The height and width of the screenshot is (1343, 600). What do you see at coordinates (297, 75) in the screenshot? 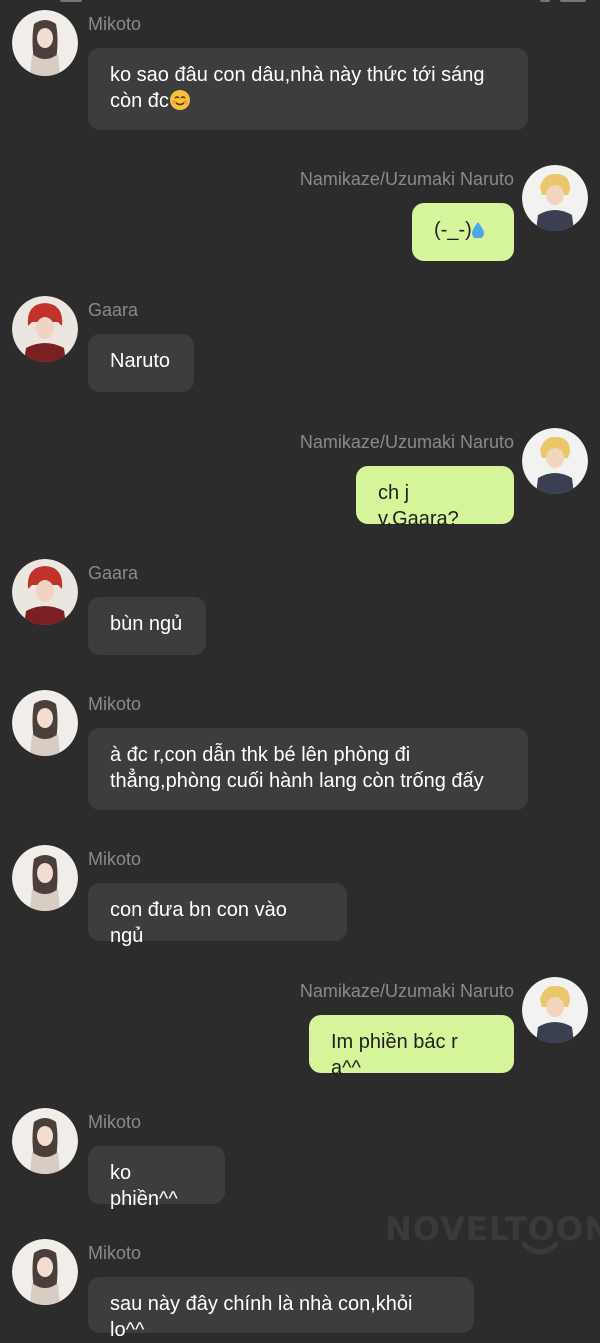
I see `message-text-line: ko sao đâu con dâu,nhà này thức tới sáng` at bounding box center [297, 75].